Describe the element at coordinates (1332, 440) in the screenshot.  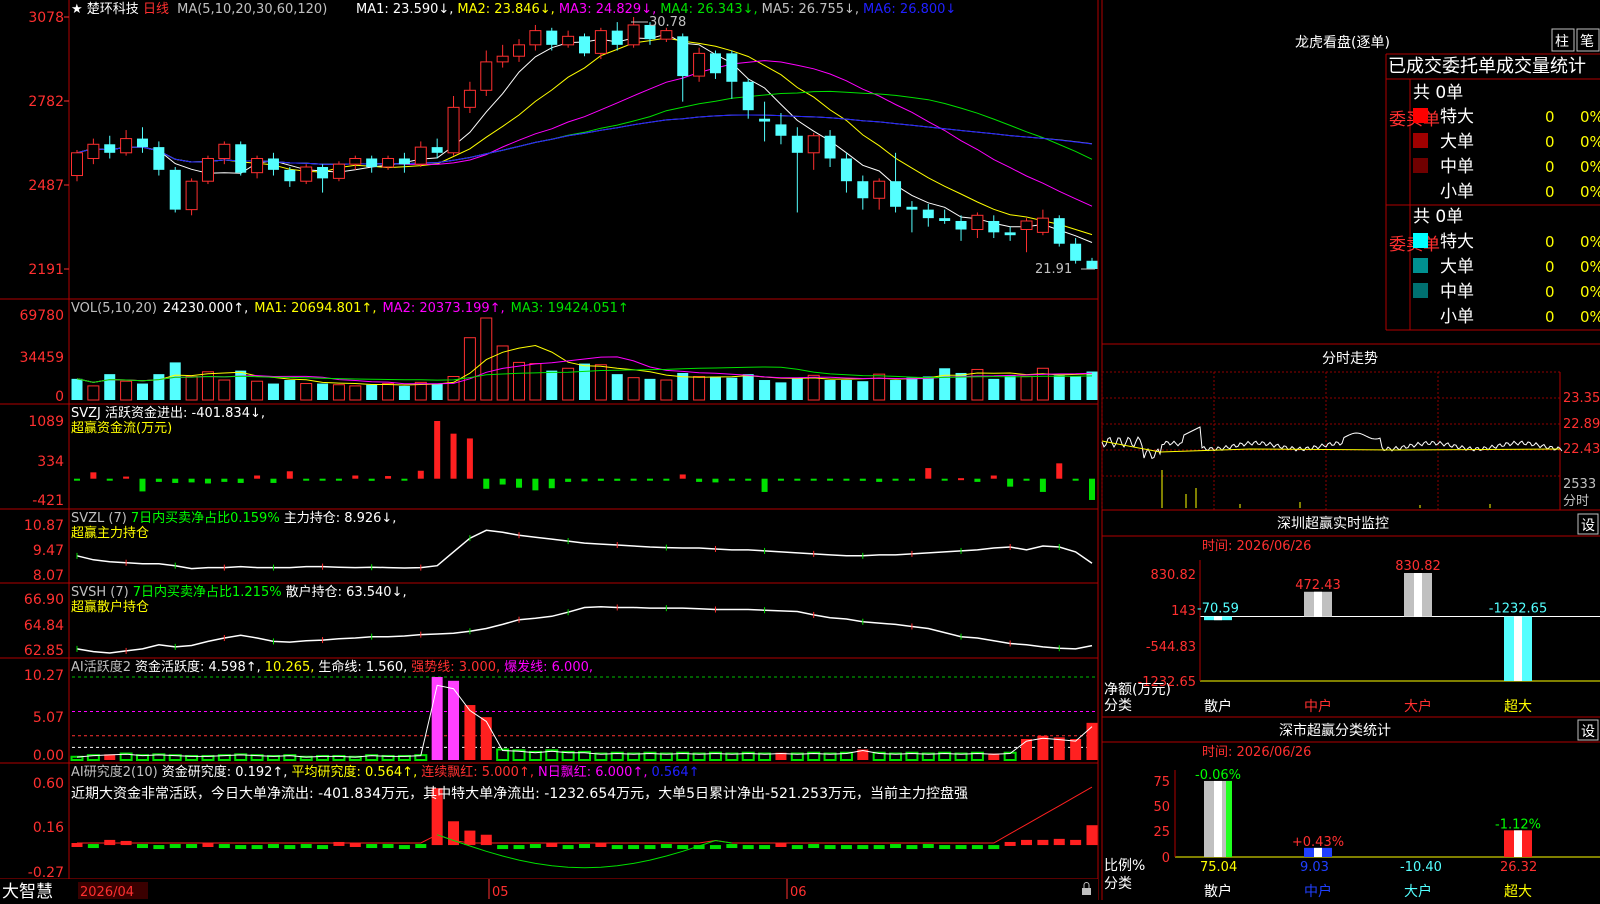
I see `minute-chart` at that location.